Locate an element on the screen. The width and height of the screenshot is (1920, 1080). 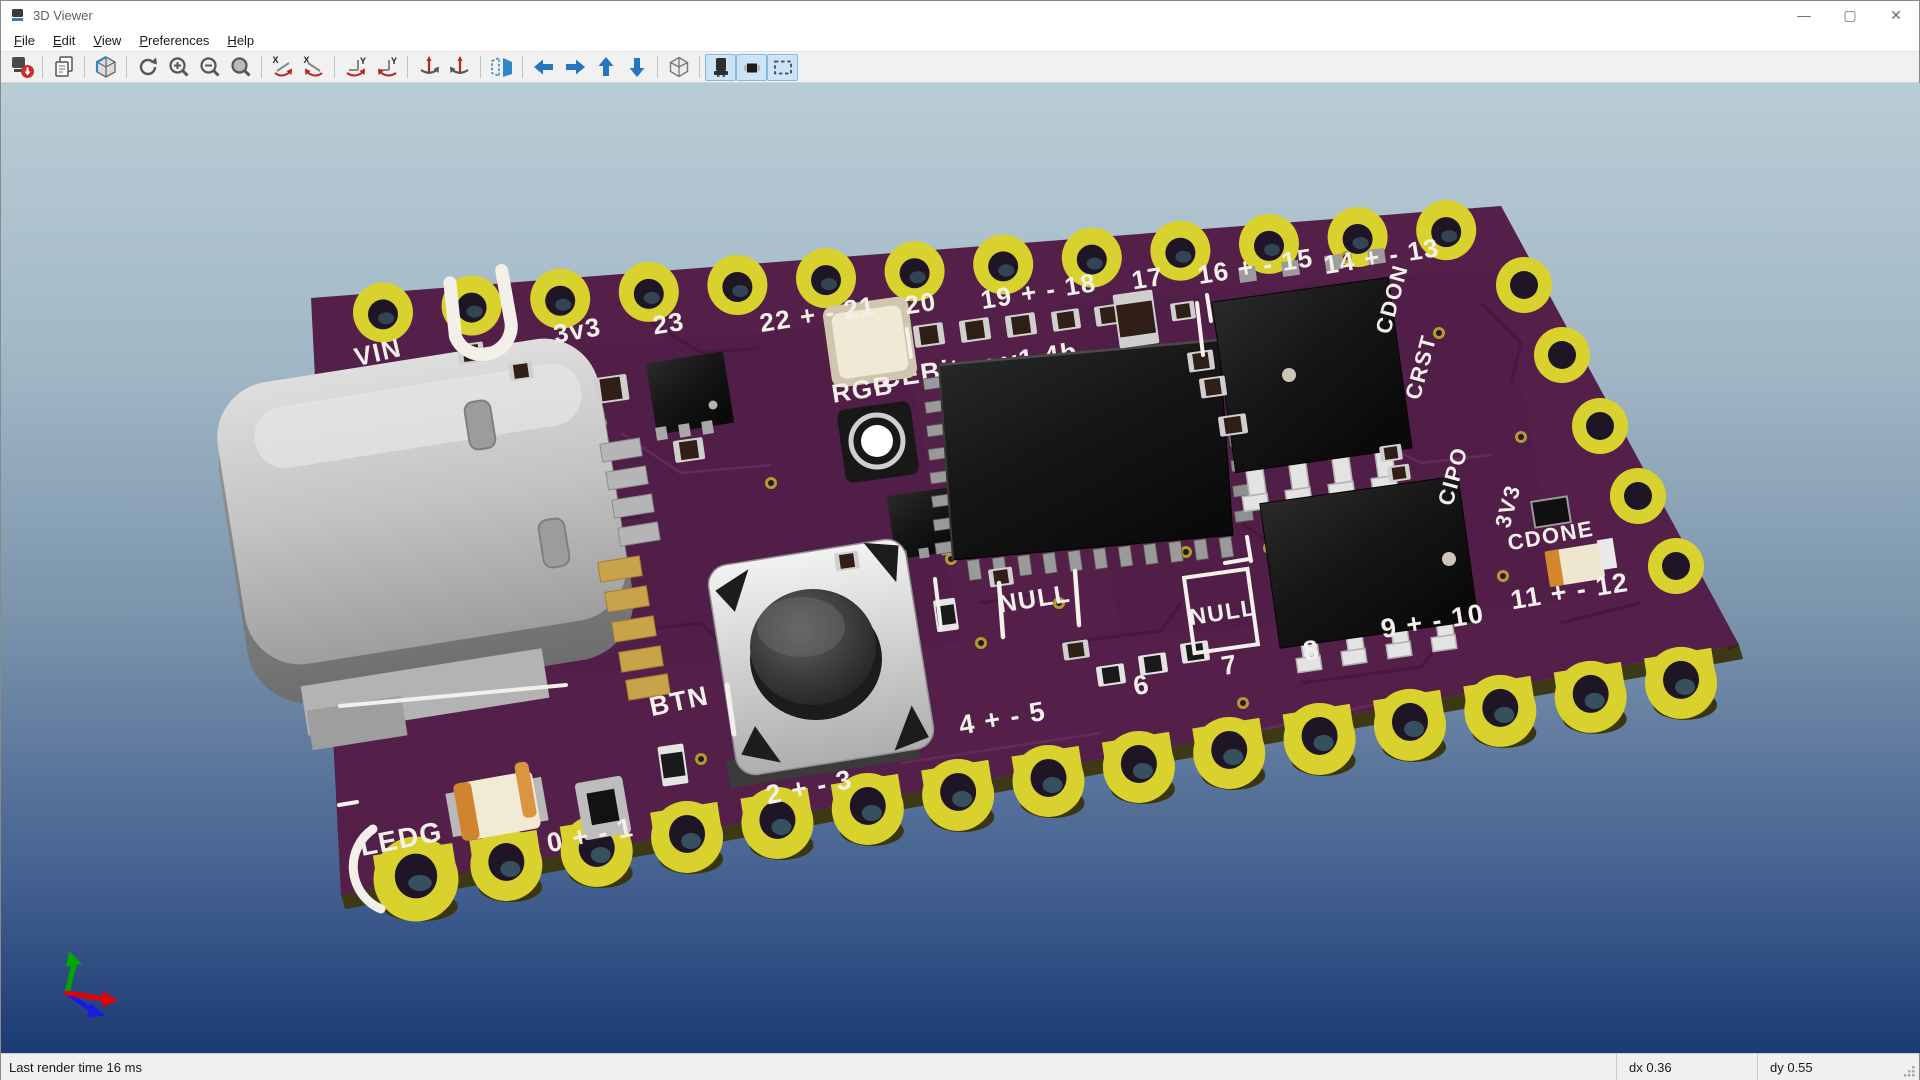
rotate-x-cw-button: X is located at coordinates (313, 67).